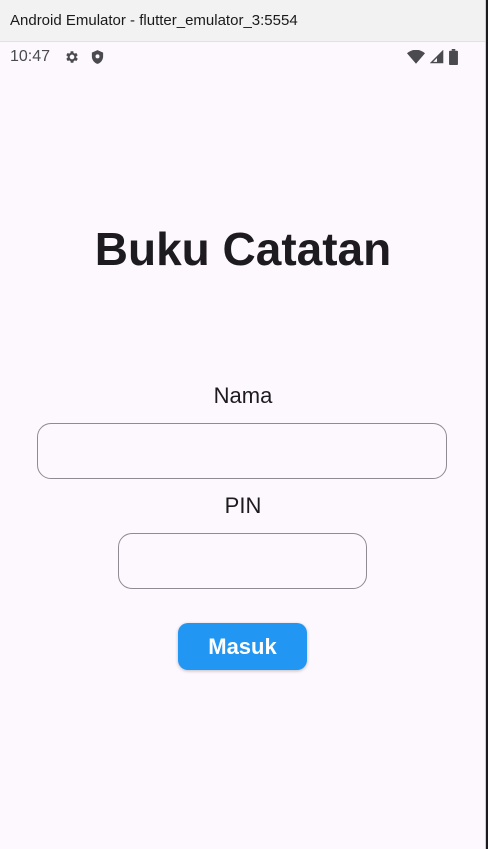 The width and height of the screenshot is (488, 849). Describe the element at coordinates (30, 56) in the screenshot. I see `status-time: 10:47` at that location.